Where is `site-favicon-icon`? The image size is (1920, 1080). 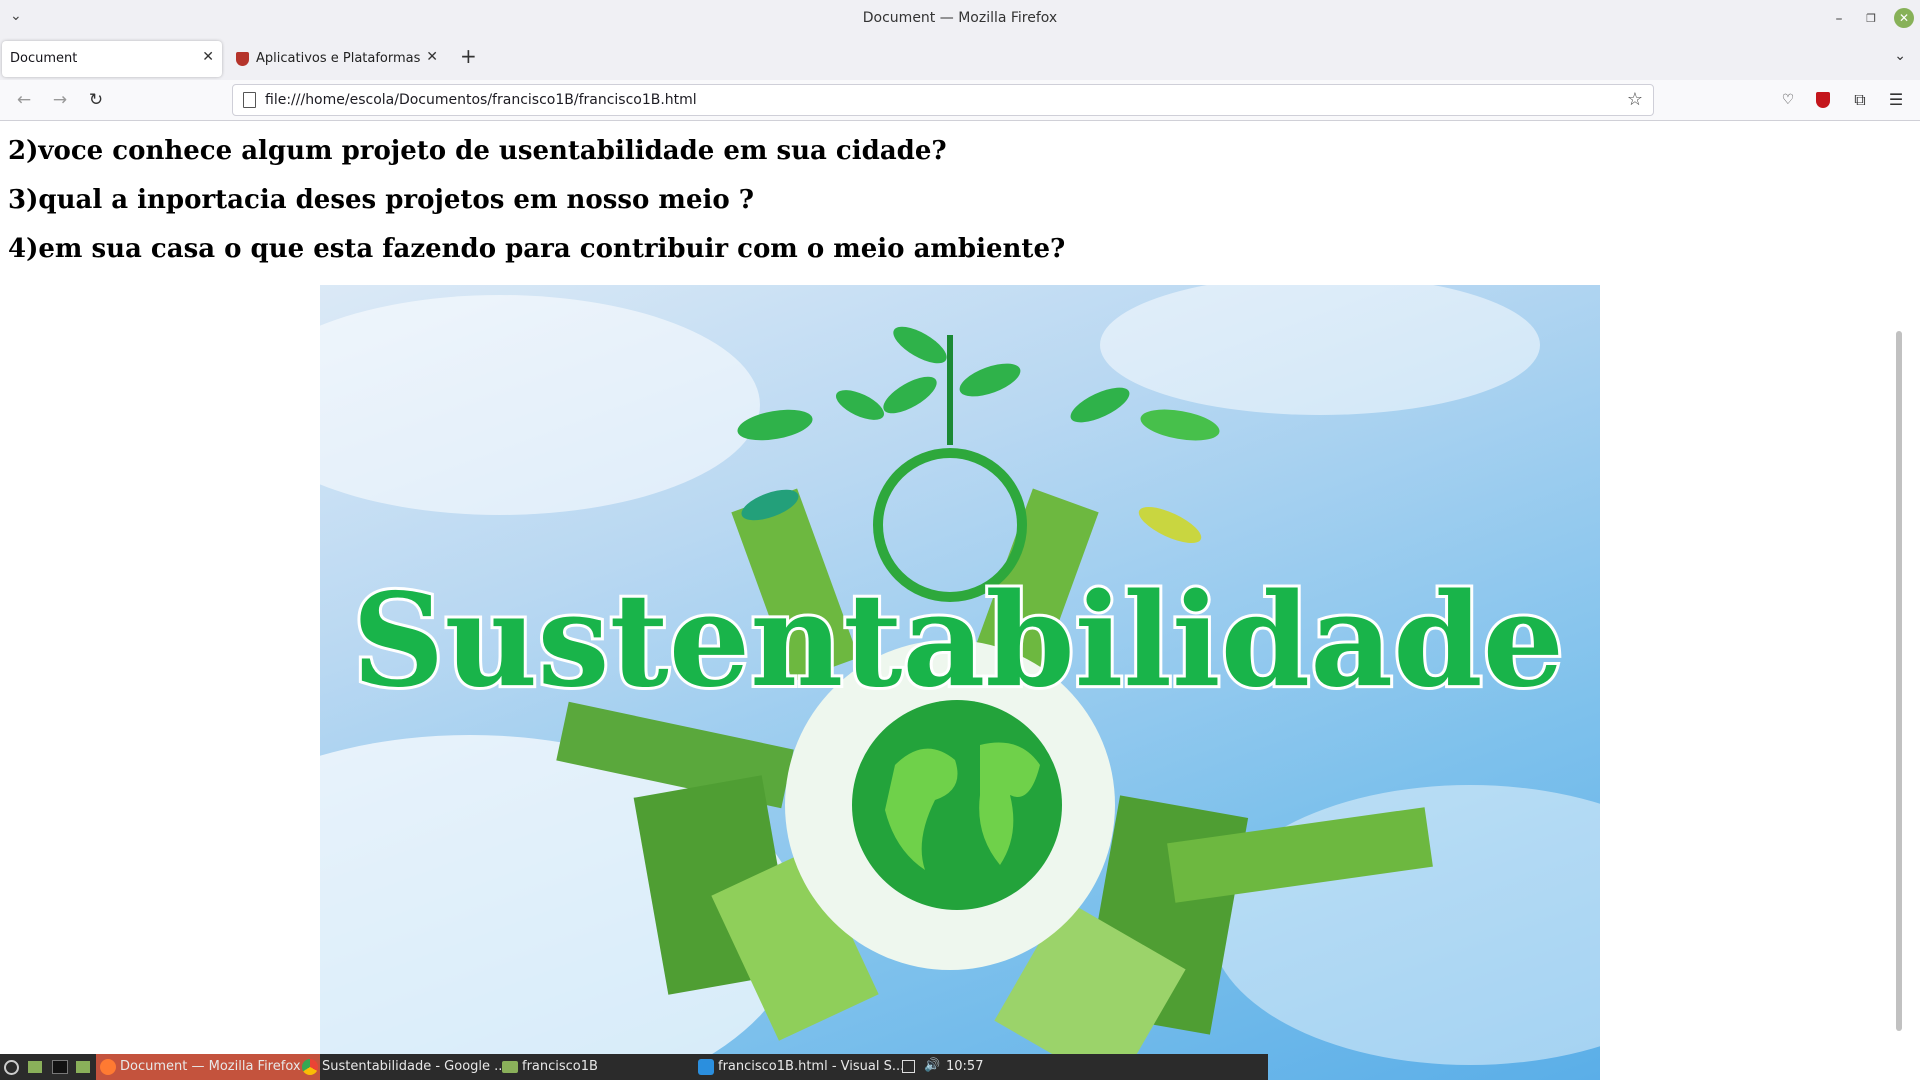
site-favicon-icon is located at coordinates (242, 59).